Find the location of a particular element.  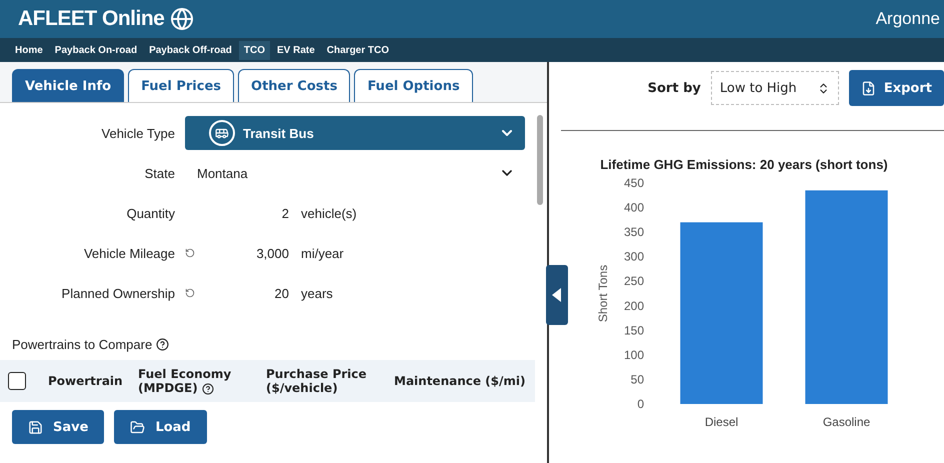

y-tick-label: 300 is located at coordinates (634, 257).